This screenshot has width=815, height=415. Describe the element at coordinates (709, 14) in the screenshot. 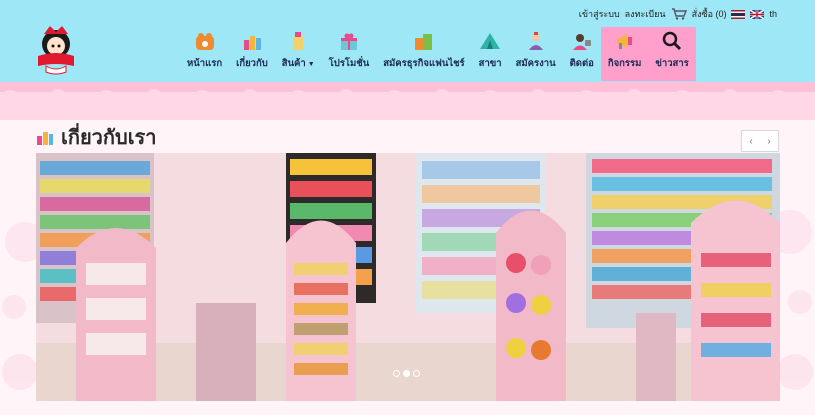

I see `cart-link: สั่งซื้อ (0)` at that location.